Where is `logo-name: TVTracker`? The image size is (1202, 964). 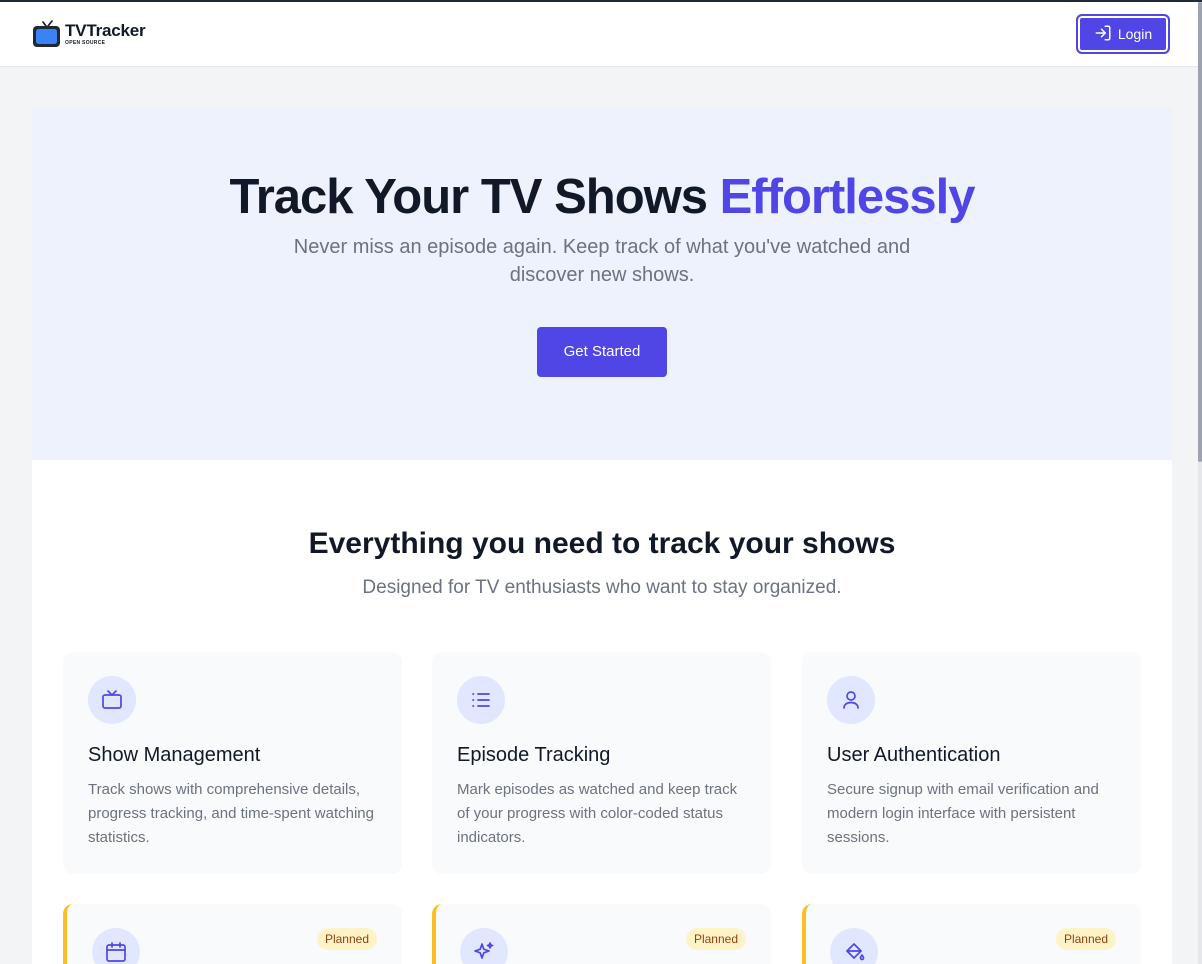
logo-name: TVTracker is located at coordinates (105, 30).